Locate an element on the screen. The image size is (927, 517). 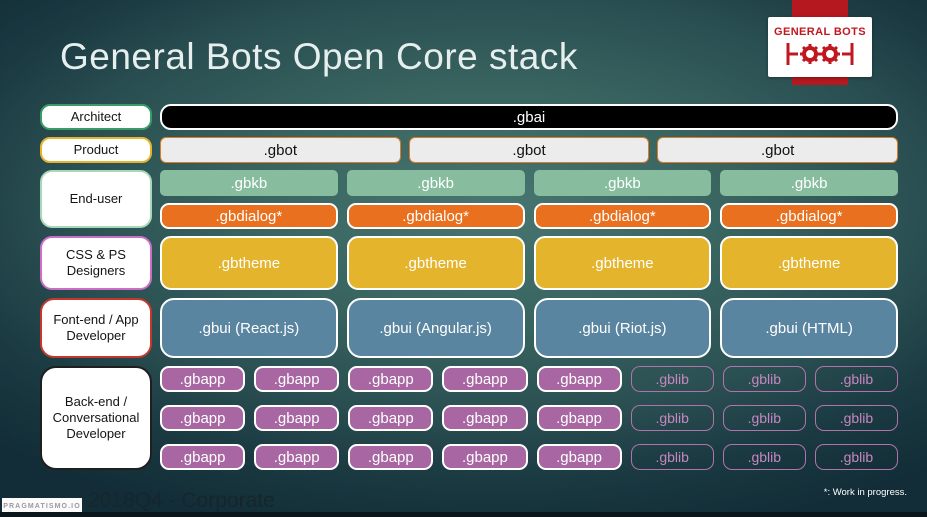
label-end-user: End-user is located at coordinates (96, 199).